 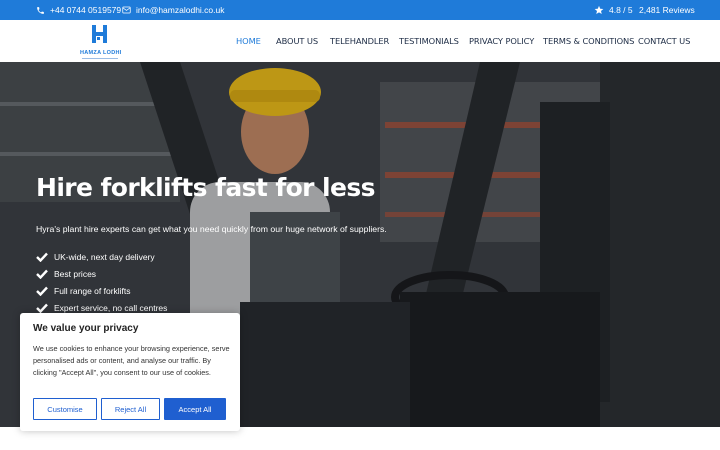 I want to click on list-item: Best prices, so click(x=101, y=273).